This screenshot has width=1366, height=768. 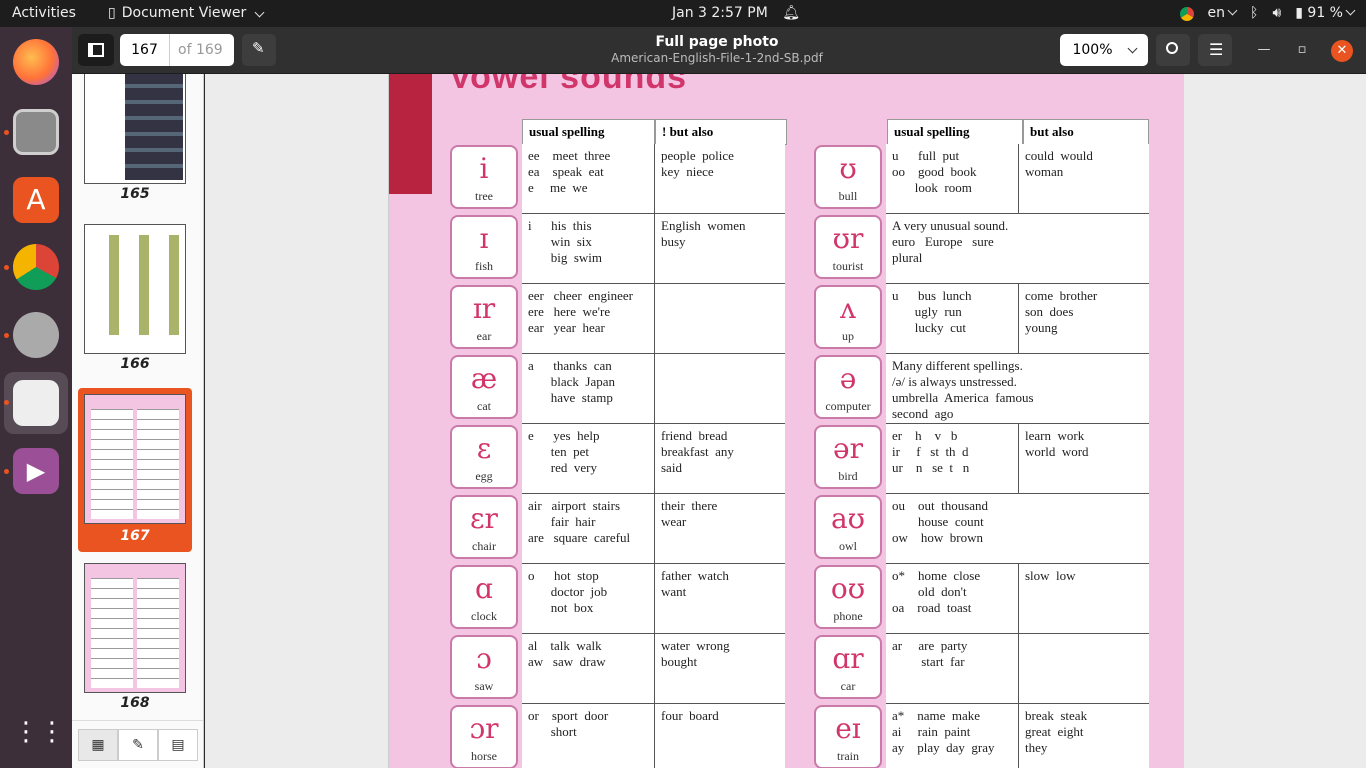 What do you see at coordinates (1325, 13) in the screenshot?
I see `battery-indicator: ▮ 91 %` at bounding box center [1325, 13].